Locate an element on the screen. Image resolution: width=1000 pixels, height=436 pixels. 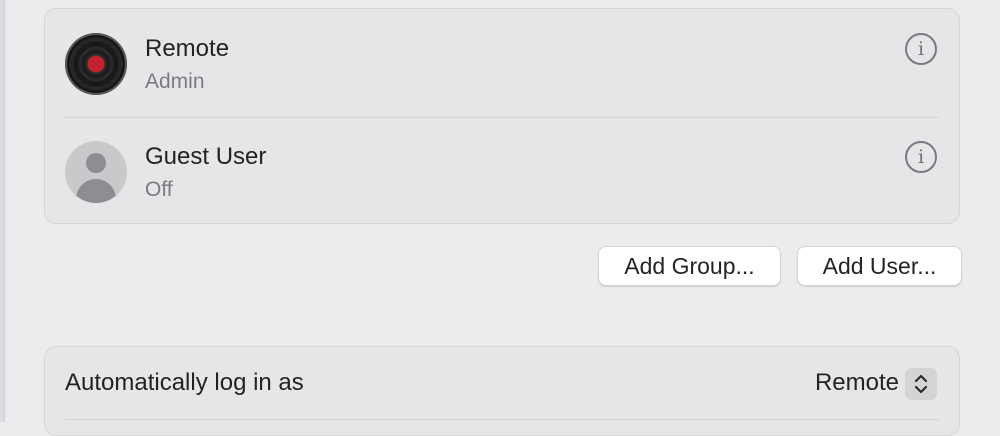
window-left-edge is located at coordinates (2, 211).